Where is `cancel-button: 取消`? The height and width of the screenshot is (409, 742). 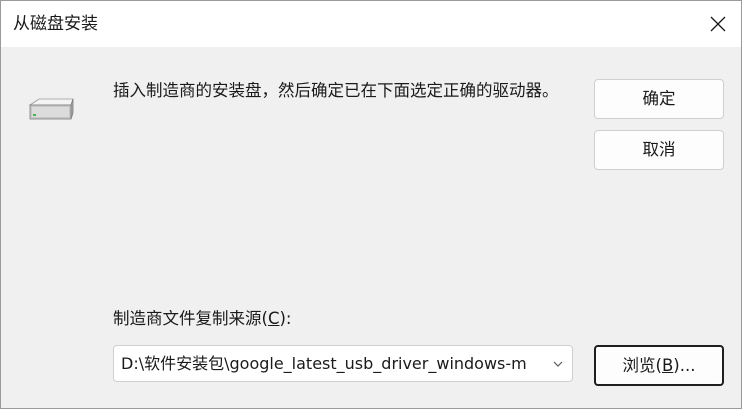 cancel-button: 取消 is located at coordinates (659, 150).